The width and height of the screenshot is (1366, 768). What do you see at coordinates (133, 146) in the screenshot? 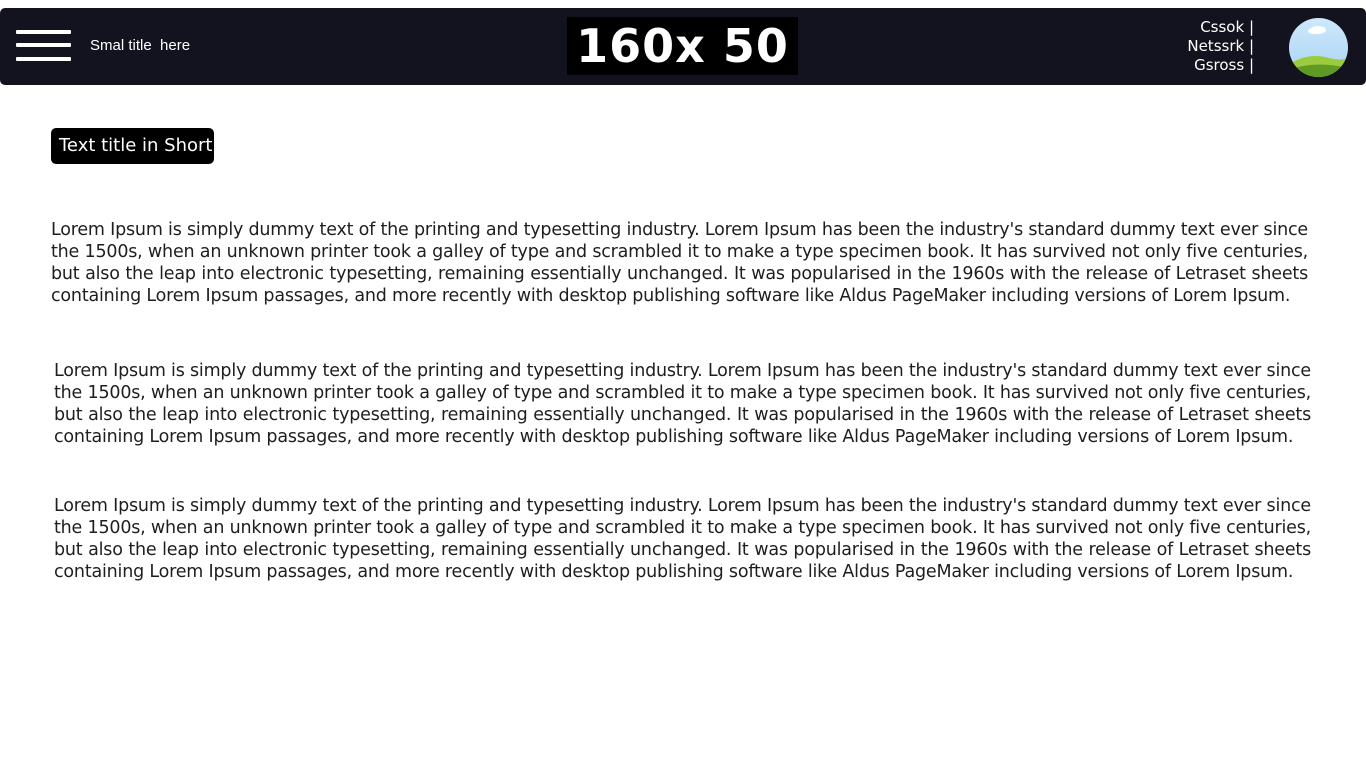
I see `short-title-tag: Text title in Short` at bounding box center [133, 146].